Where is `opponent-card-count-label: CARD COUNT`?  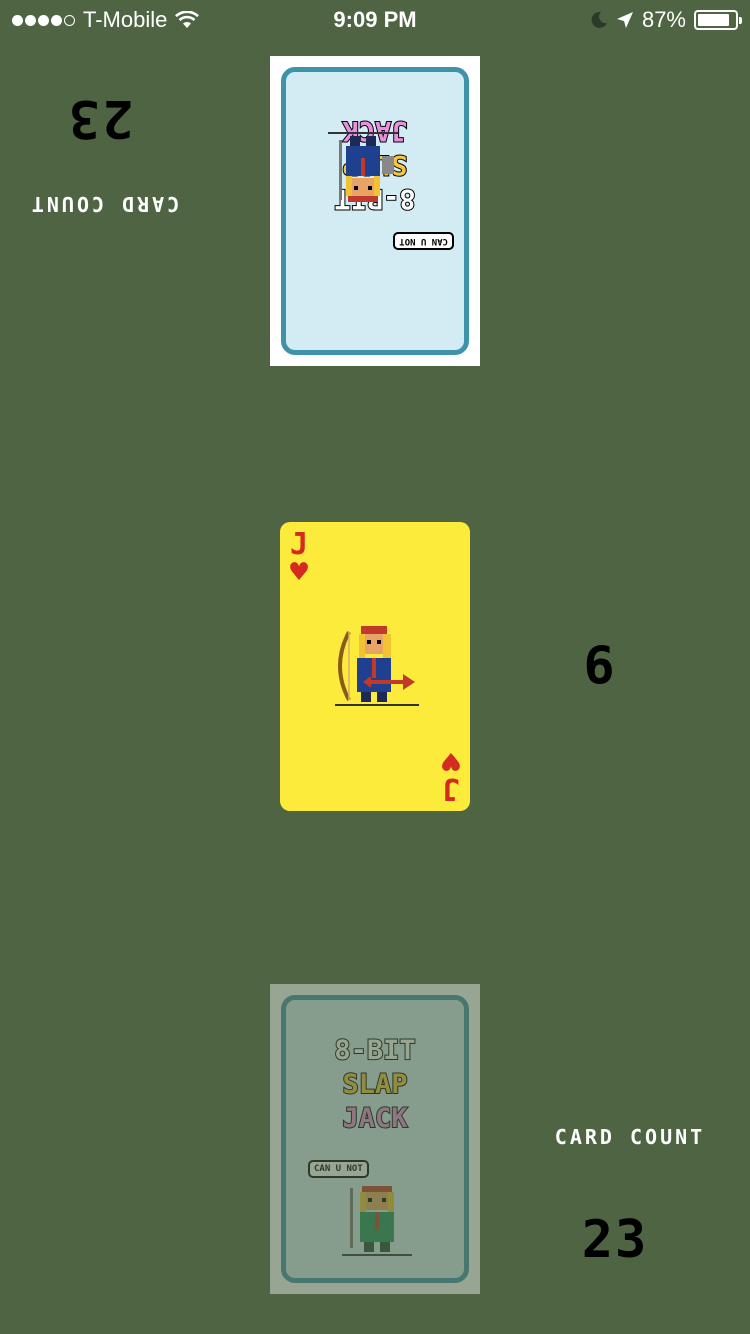 opponent-card-count-label: CARD COUNT is located at coordinates (104, 204).